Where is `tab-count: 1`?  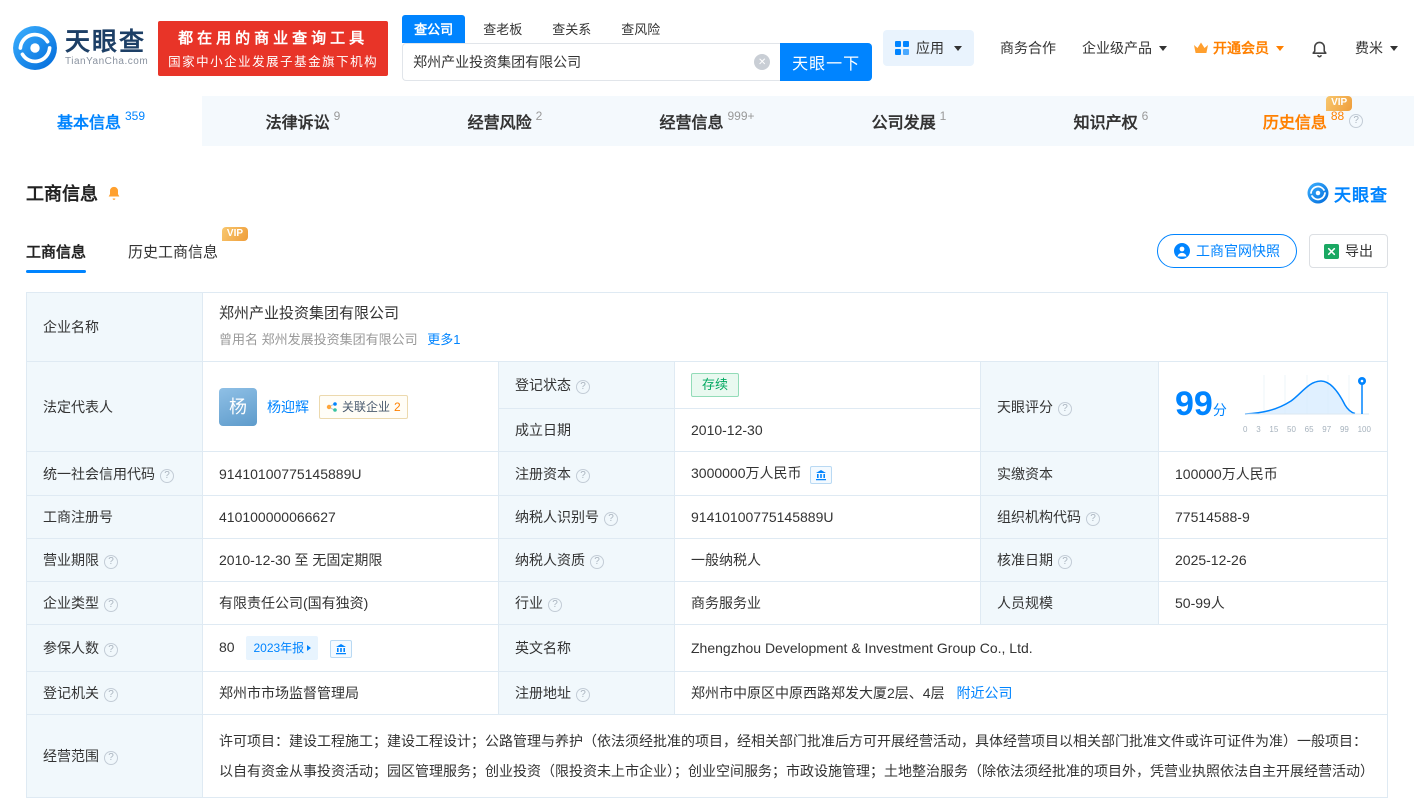 tab-count: 1 is located at coordinates (943, 116).